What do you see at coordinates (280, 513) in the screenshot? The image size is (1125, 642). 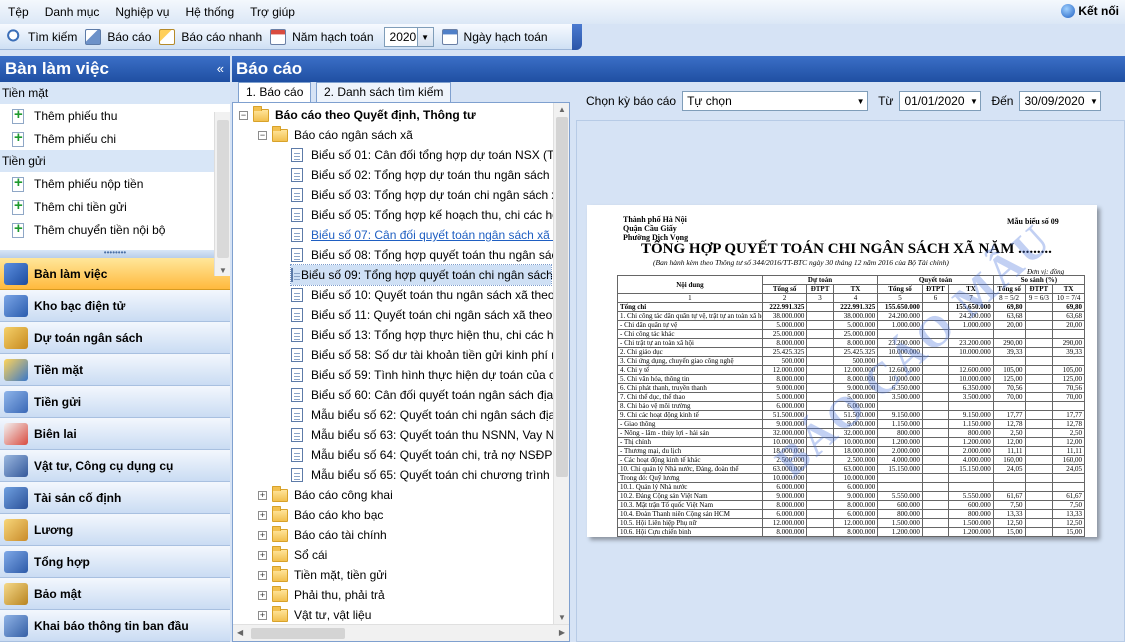 I see `folder-icon` at bounding box center [280, 513].